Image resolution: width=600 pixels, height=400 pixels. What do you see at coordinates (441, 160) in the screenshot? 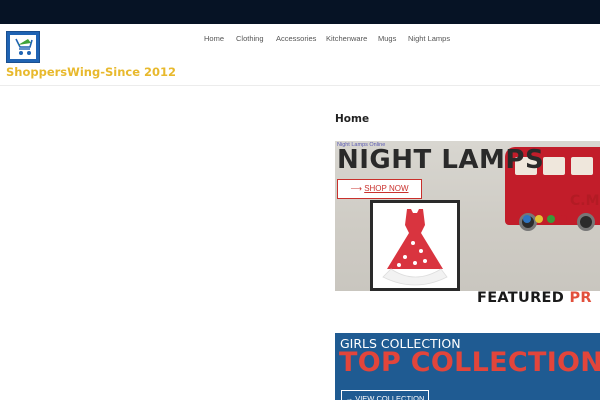
I see `banner-heading: NIGHT LAMPS` at bounding box center [441, 160].